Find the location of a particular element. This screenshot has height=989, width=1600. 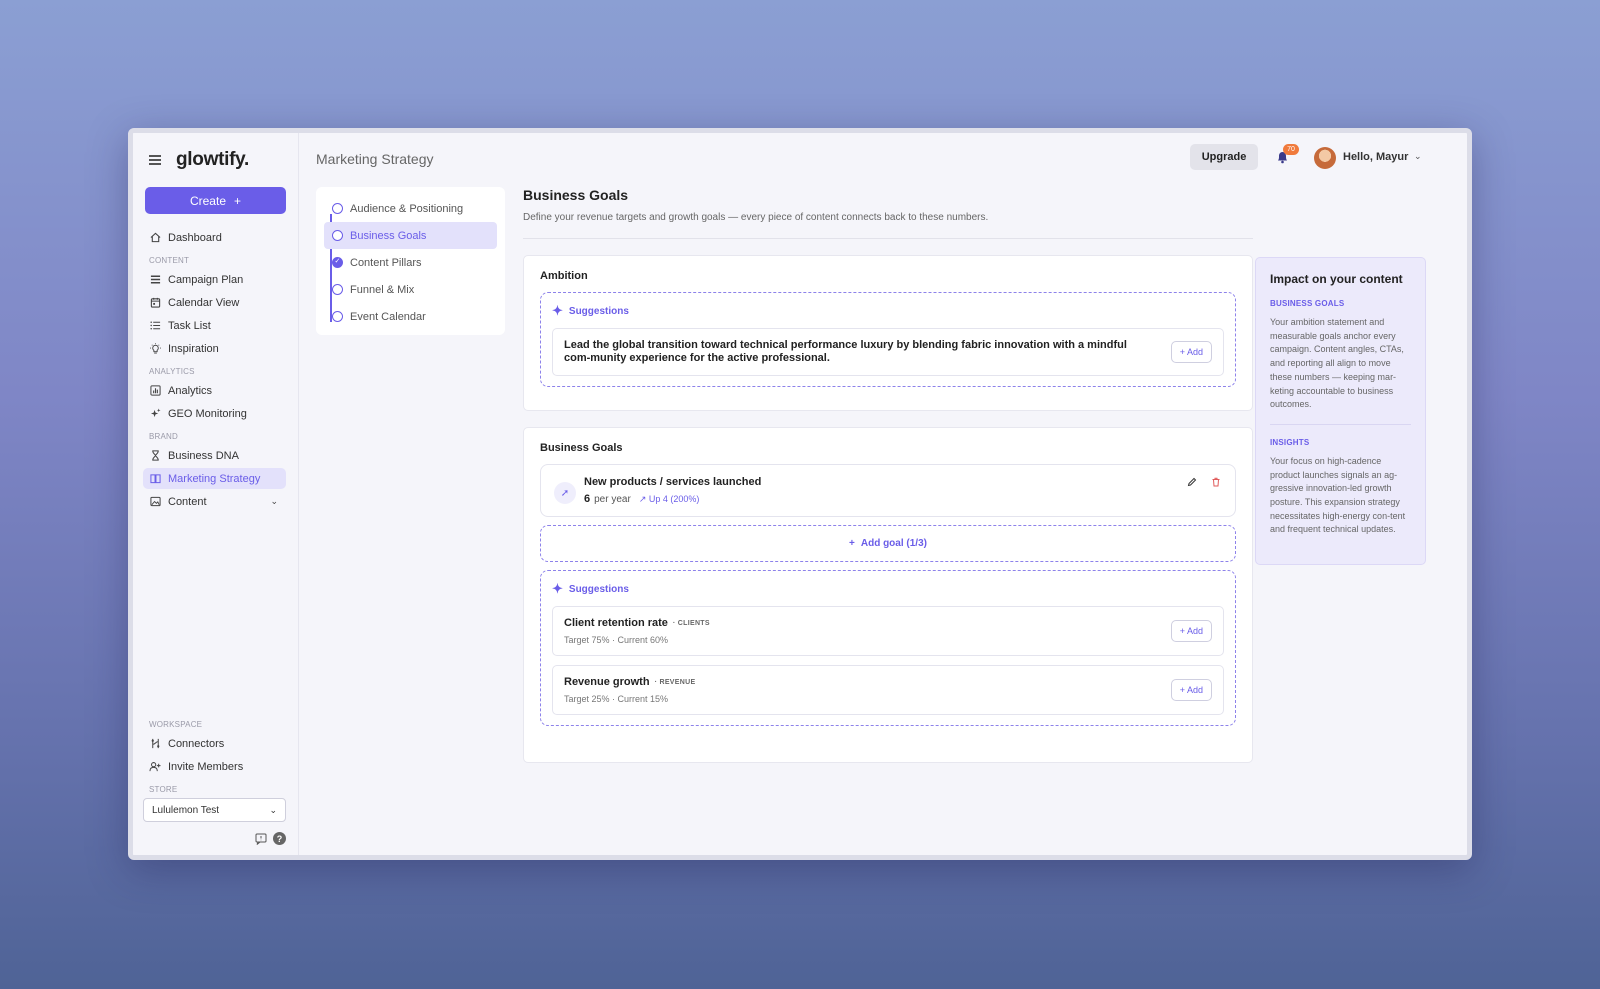

suggestion-tag-text: CLIENTS is located at coordinates (693, 623).